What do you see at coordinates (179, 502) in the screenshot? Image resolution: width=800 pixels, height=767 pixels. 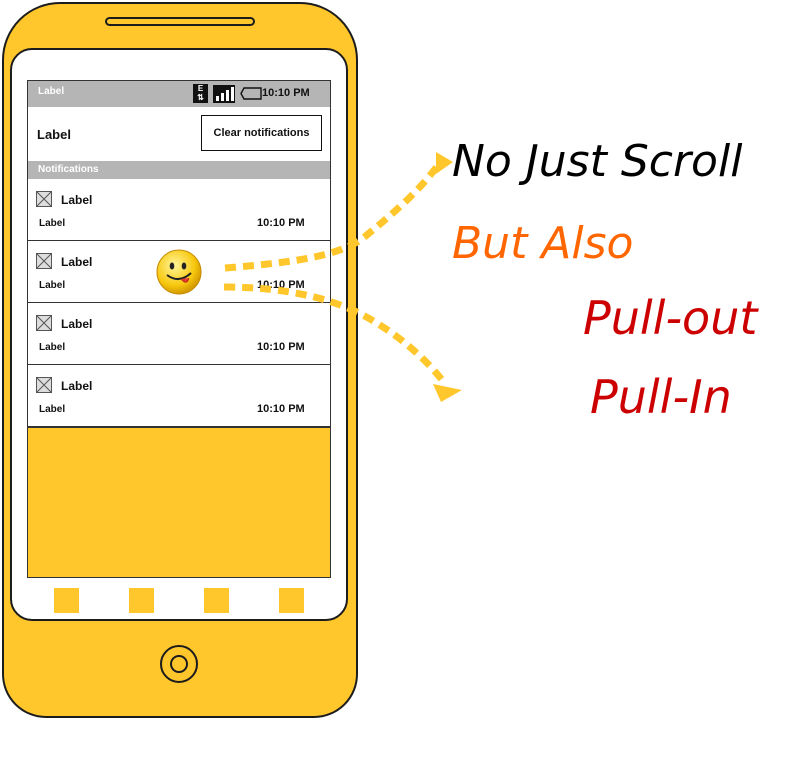 I see `empty-notification-area` at bounding box center [179, 502].